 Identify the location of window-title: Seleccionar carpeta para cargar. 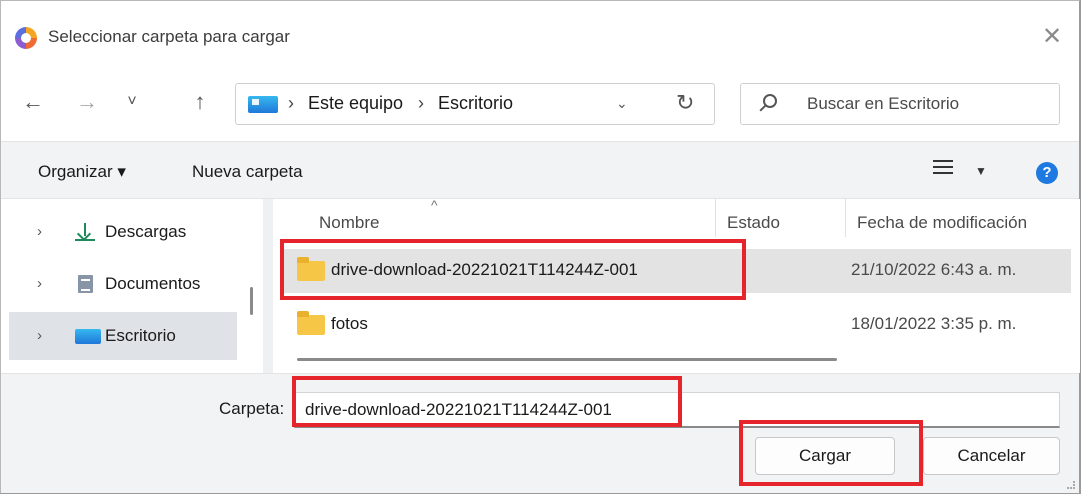
(169, 36).